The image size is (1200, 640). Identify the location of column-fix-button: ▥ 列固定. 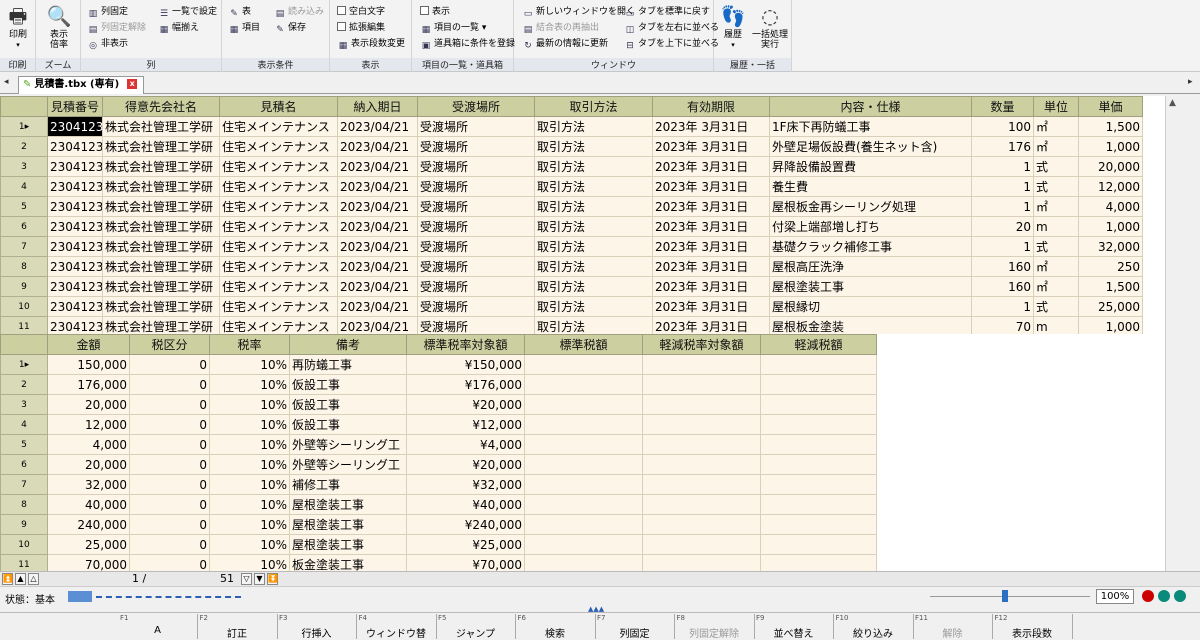
(107, 13).